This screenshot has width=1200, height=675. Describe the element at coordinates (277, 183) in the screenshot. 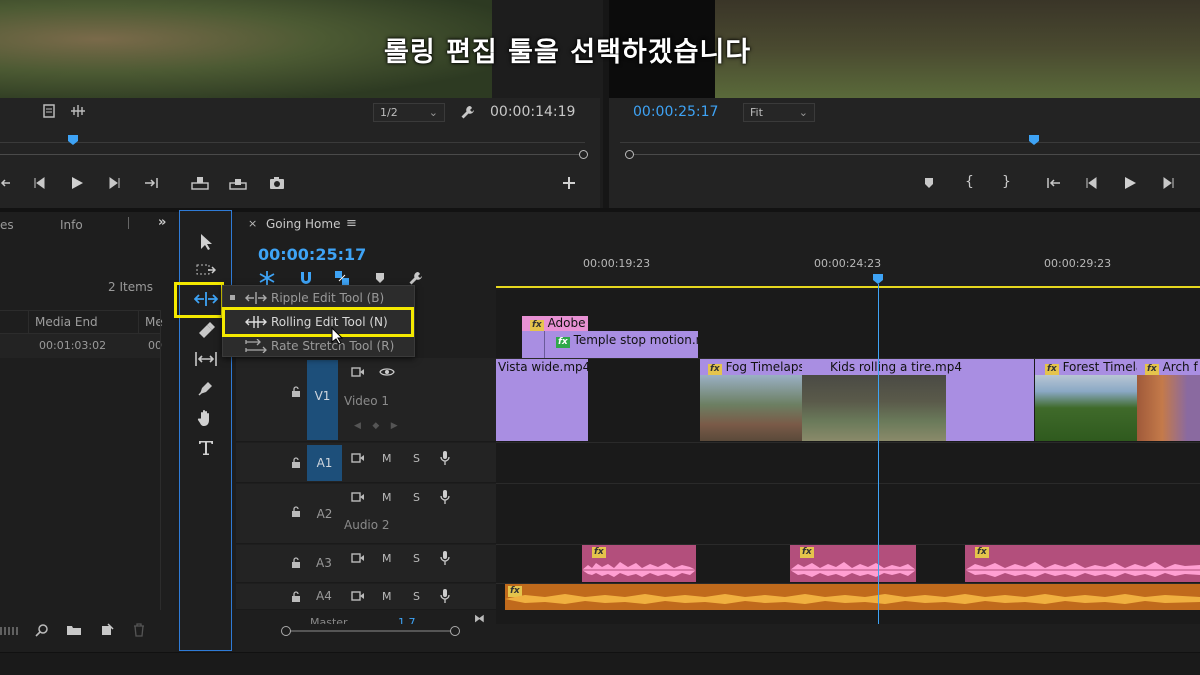

I see `camera-icon` at that location.